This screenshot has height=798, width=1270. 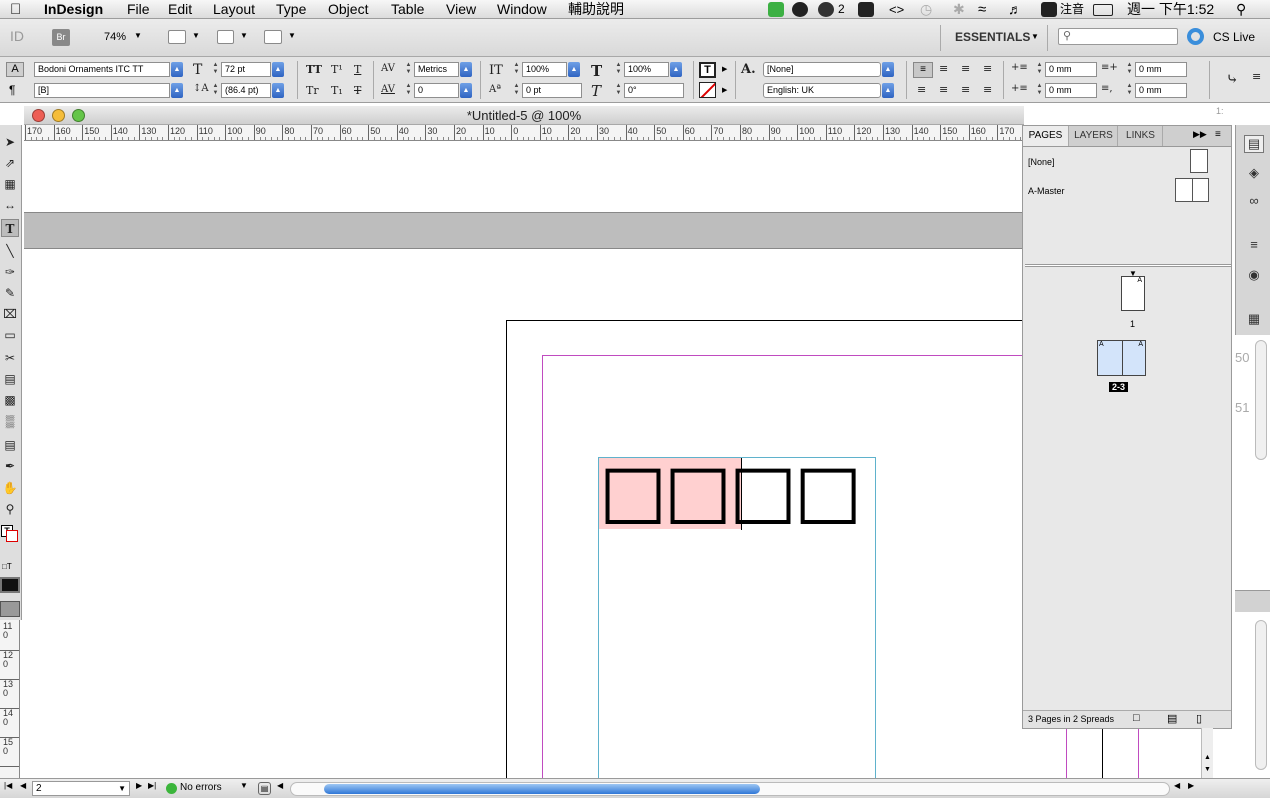 What do you see at coordinates (10, 142) in the screenshot?
I see `selection-tool-icon: ➤` at bounding box center [10, 142].